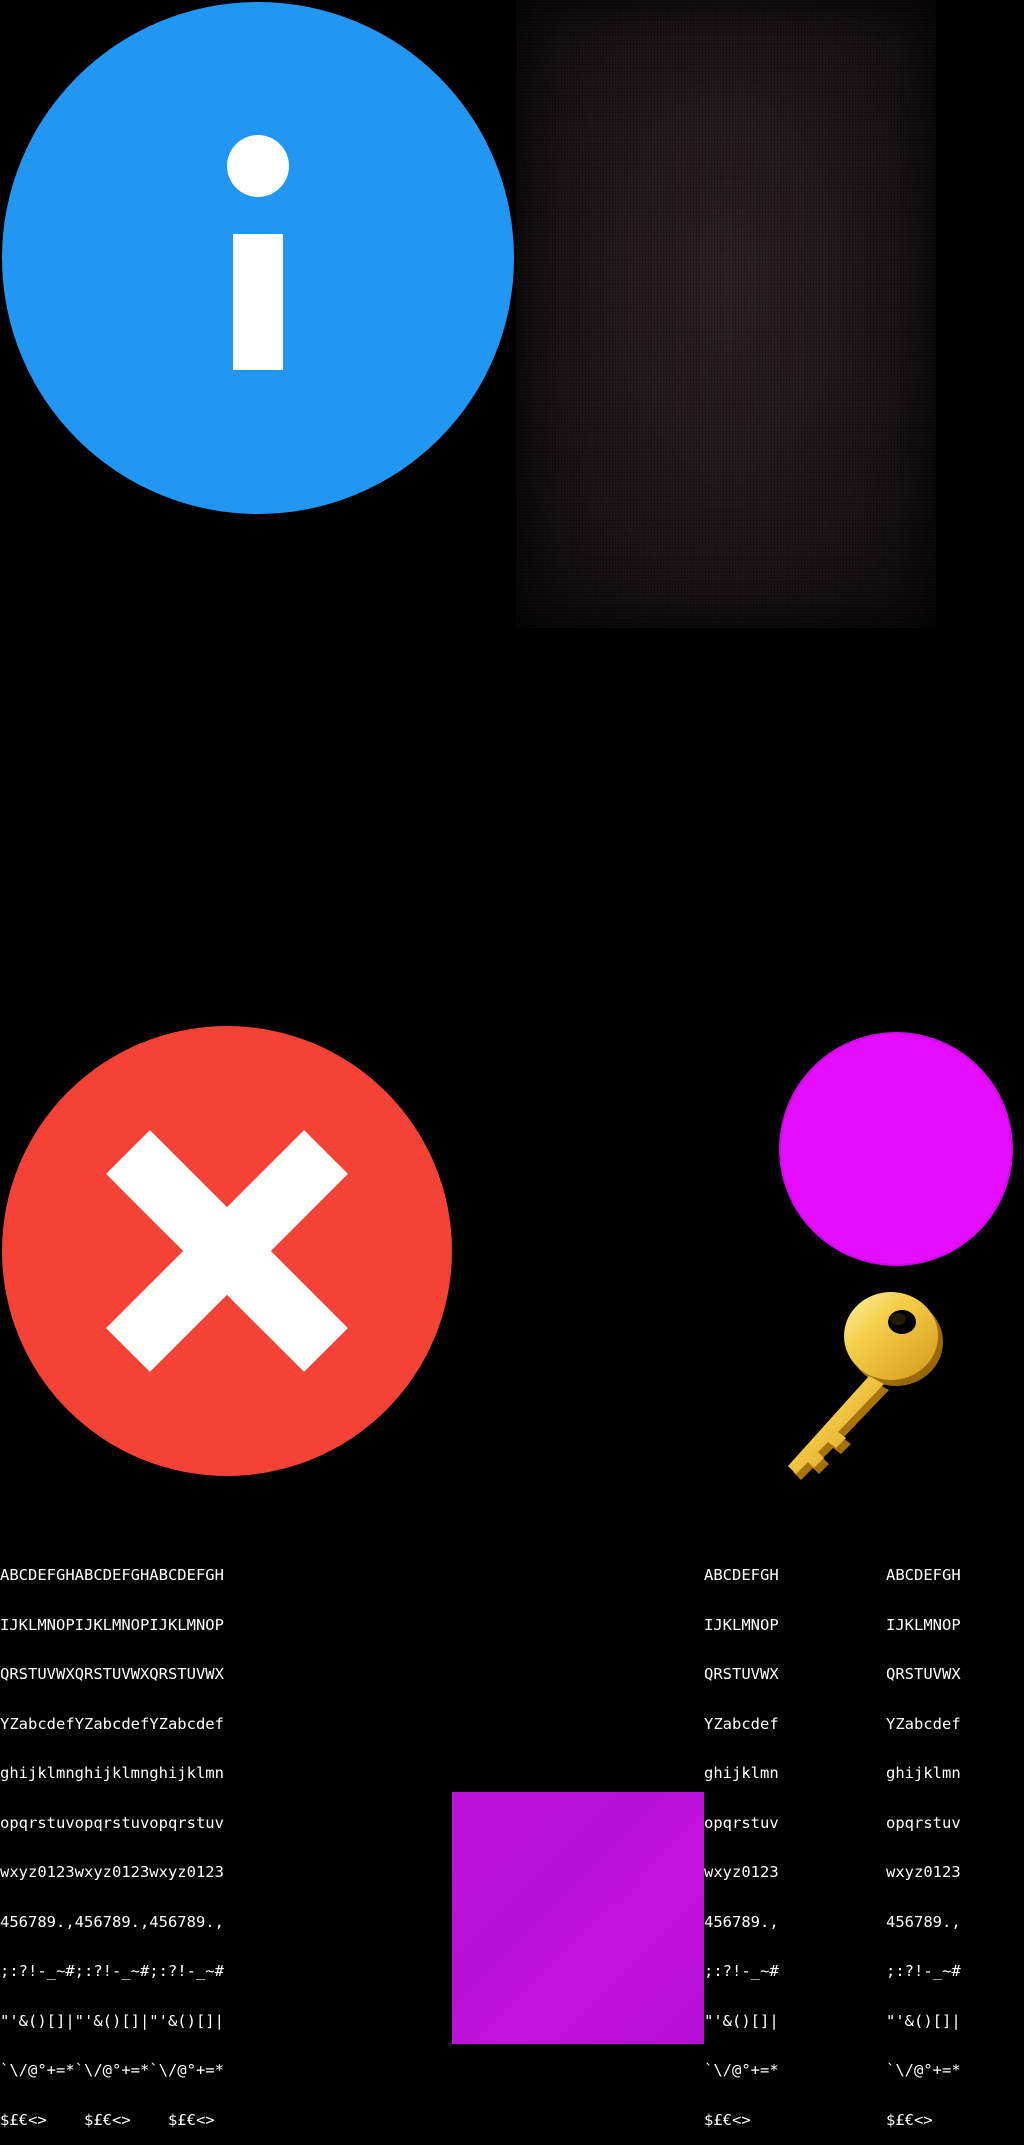  Describe the element at coordinates (112, 1971) in the screenshot. I see `font-sheet-row: ;:?!-_~#;:?!-_~#;:?!-_~#` at that location.